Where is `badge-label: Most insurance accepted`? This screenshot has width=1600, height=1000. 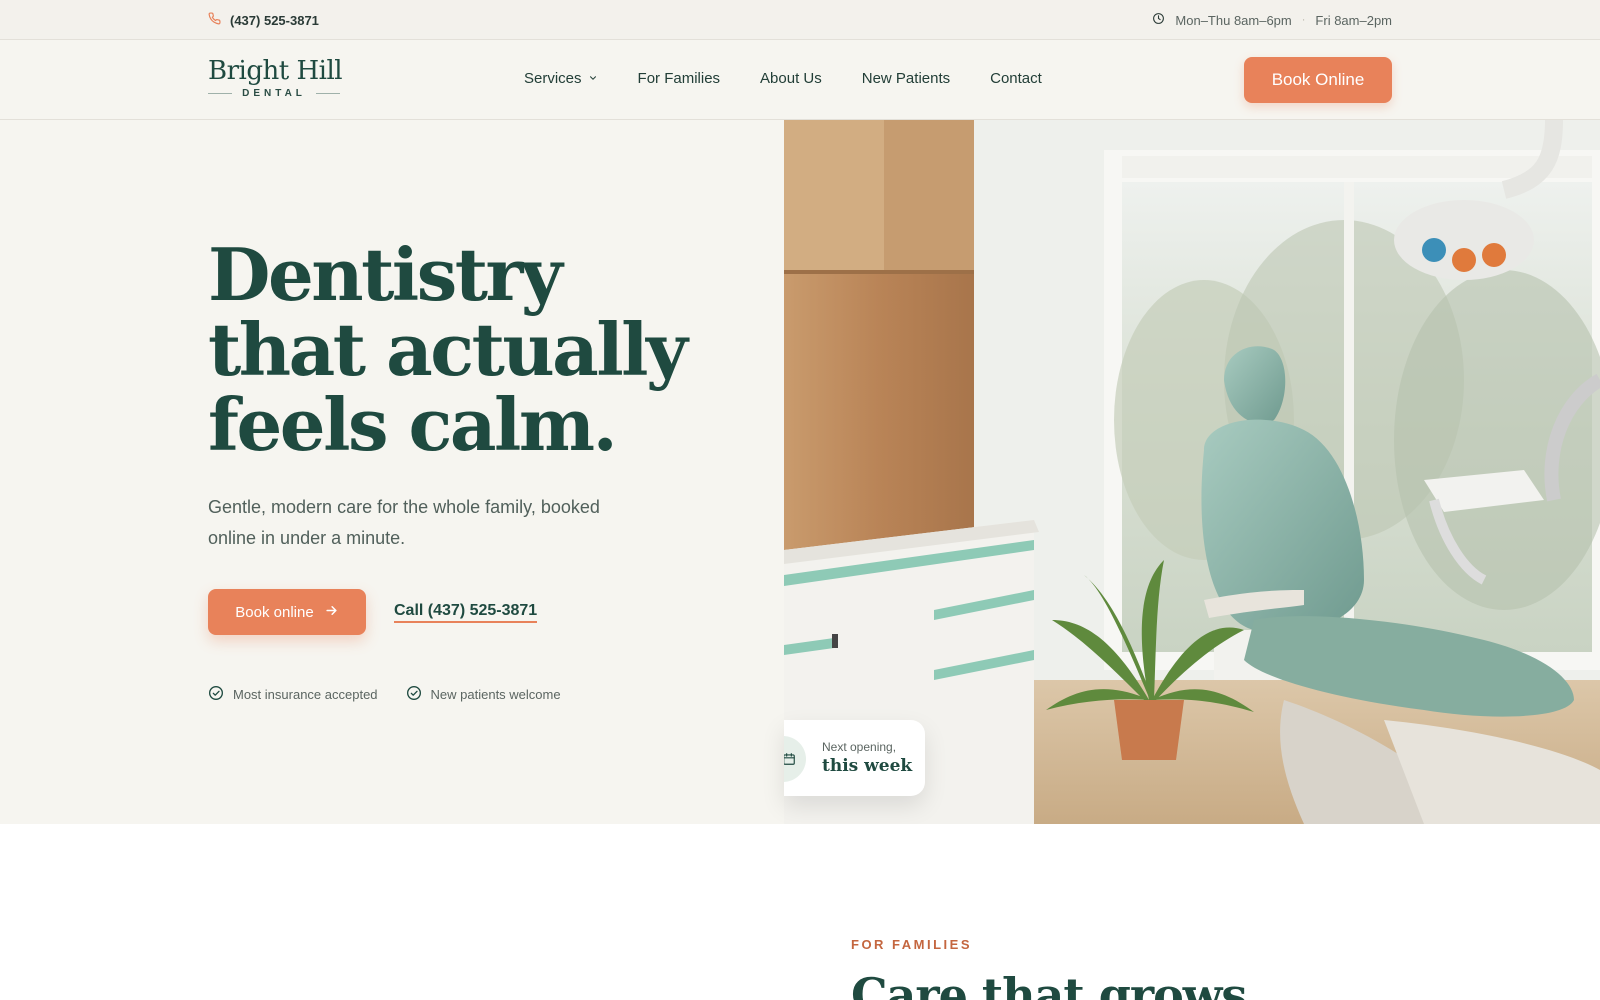
badge-label: Most insurance accepted is located at coordinates (305, 694).